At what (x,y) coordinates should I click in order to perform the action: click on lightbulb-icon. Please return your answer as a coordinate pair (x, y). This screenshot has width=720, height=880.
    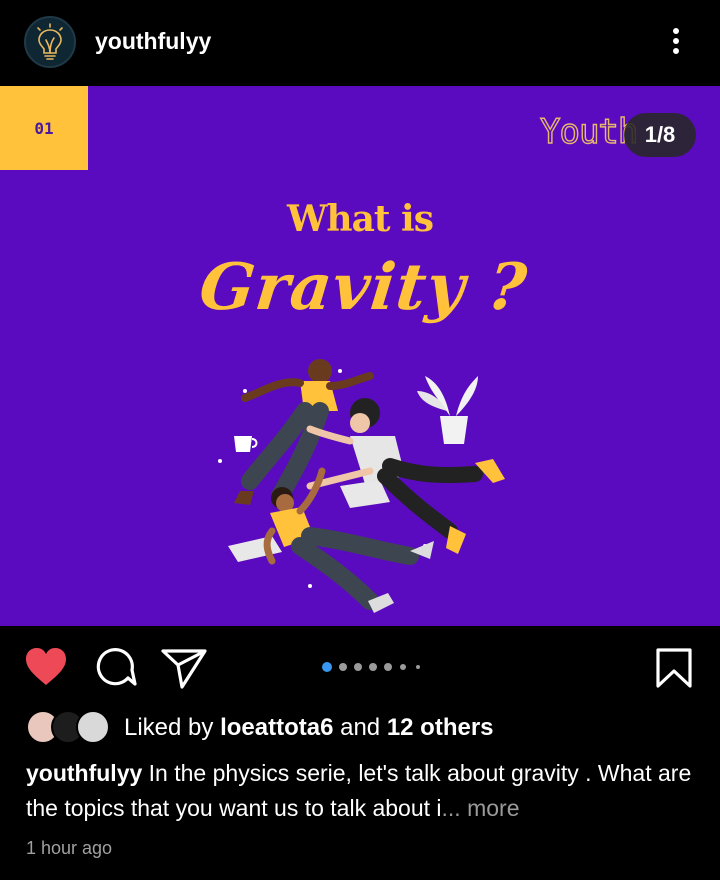
    Looking at the image, I should click on (50, 41).